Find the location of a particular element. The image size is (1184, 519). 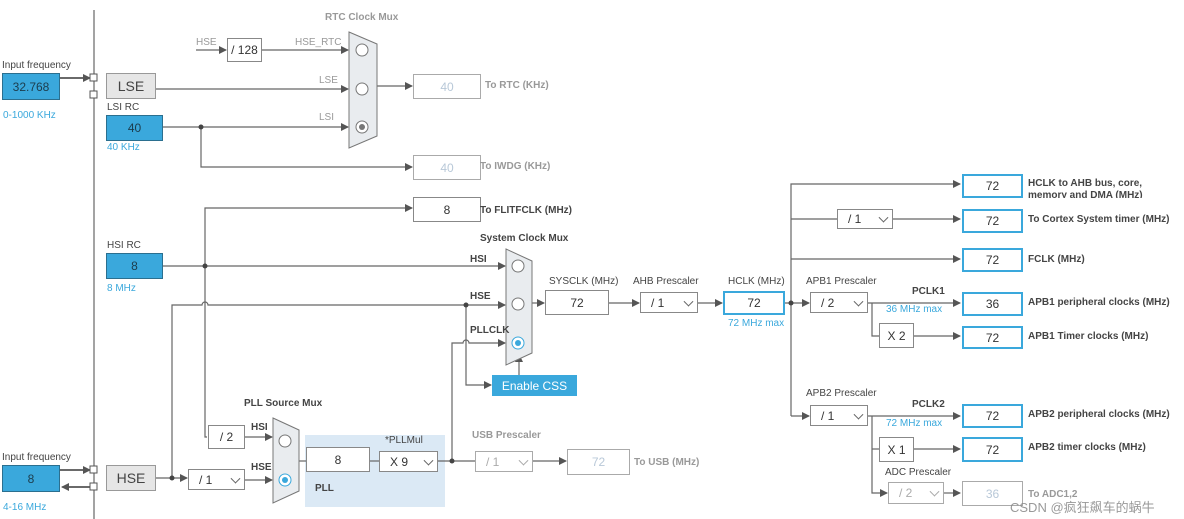

pllmul-value: X 9 is located at coordinates (399, 461).